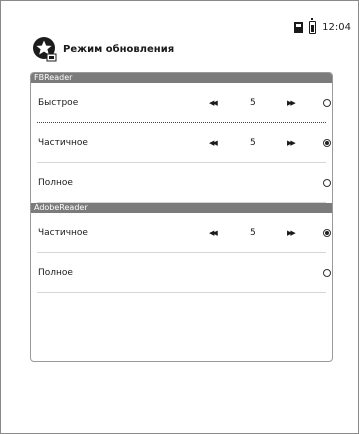 The image size is (359, 434). Describe the element at coordinates (299, 27) in the screenshot. I see `storage-icon` at that location.